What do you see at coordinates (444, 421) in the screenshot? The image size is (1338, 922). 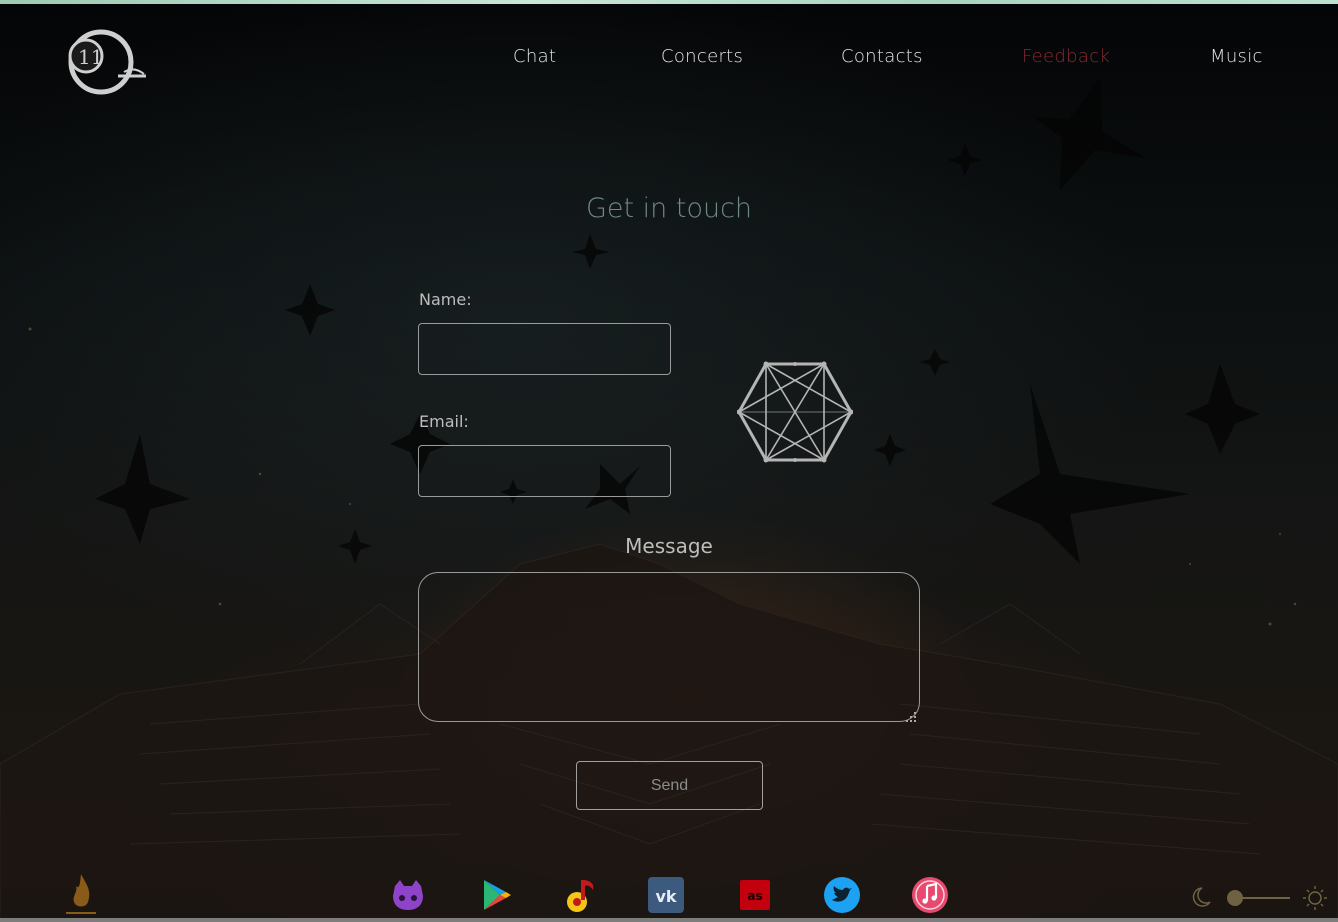 I see `email-label: Email:` at bounding box center [444, 421].